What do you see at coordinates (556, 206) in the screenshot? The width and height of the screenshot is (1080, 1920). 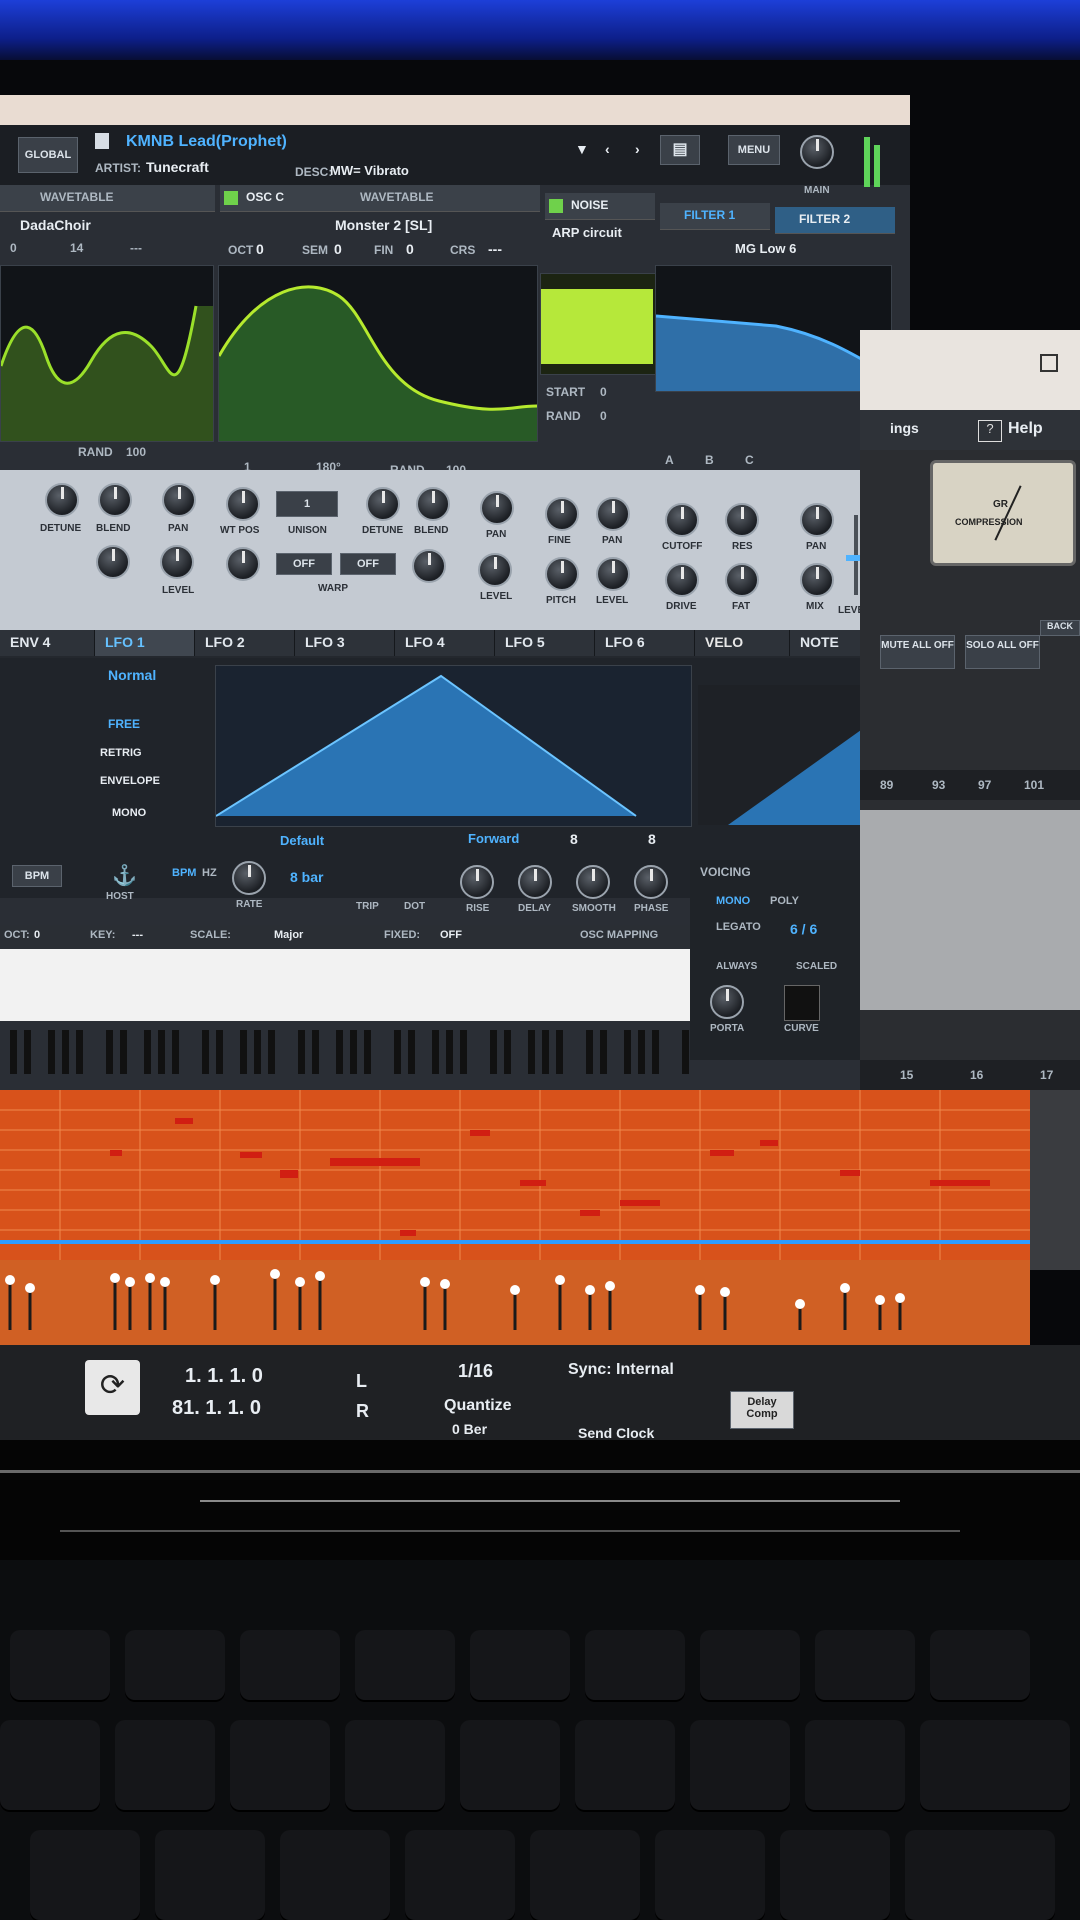 I see `noise-enable-toggle` at bounding box center [556, 206].